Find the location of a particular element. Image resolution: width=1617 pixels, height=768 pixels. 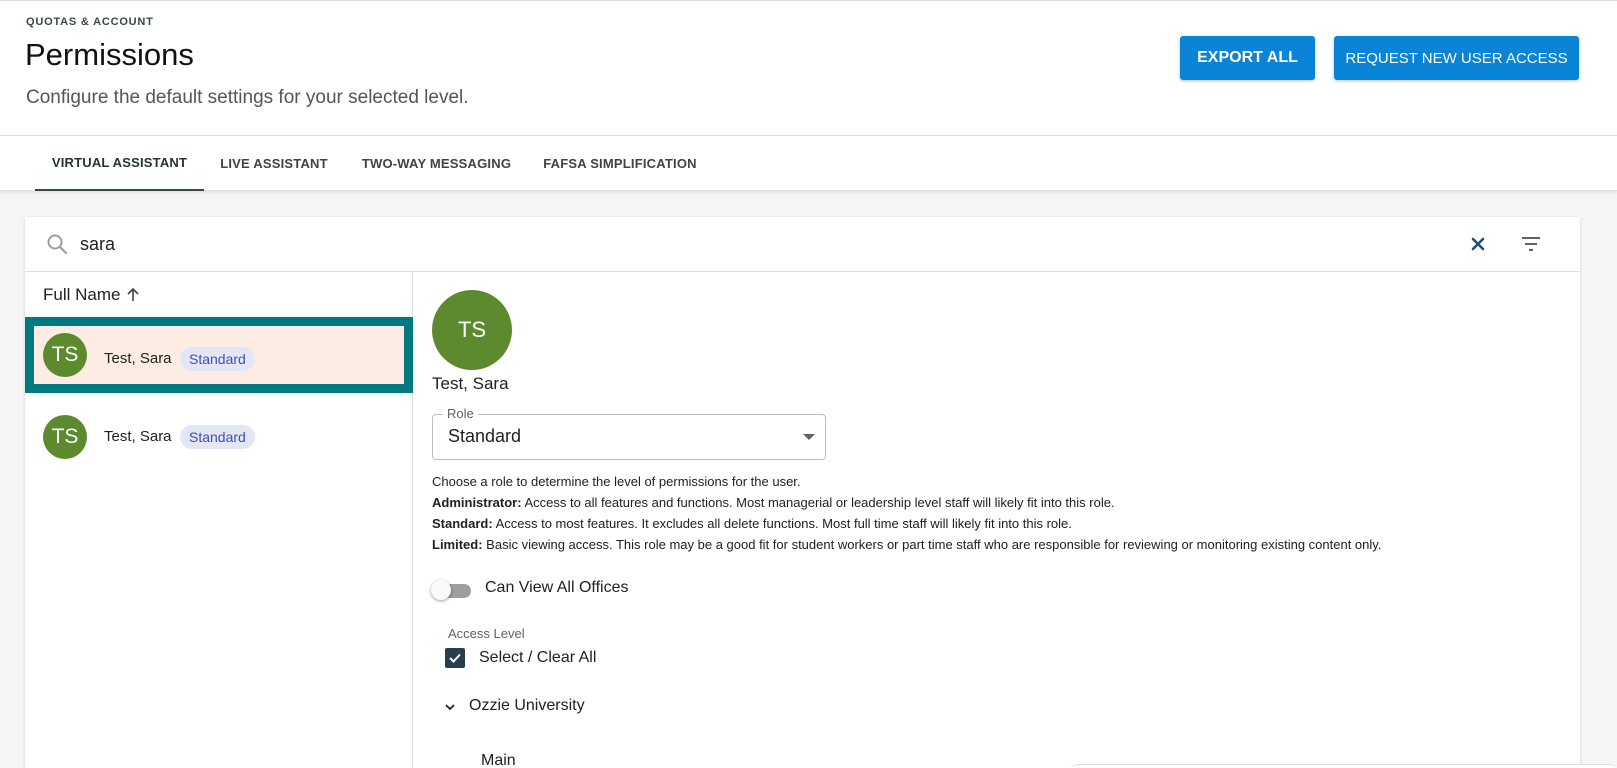

toggle-thumb is located at coordinates (441, 590).